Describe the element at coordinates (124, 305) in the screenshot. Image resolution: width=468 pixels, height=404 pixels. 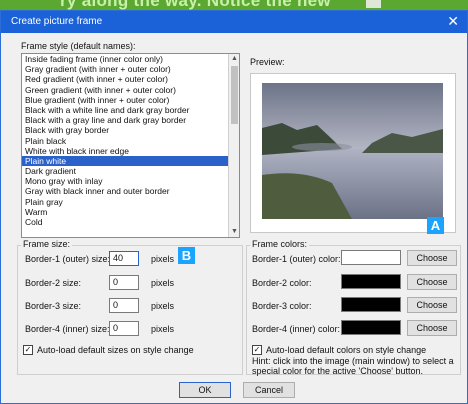
I see `border3-size-input: 0` at that location.